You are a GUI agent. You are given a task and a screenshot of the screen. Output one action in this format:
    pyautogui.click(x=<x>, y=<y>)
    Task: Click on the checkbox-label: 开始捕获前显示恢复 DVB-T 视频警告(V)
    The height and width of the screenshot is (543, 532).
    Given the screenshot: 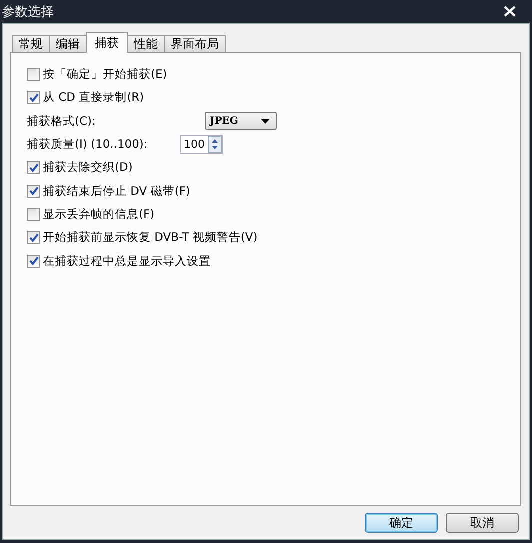 What is the action you would take?
    pyautogui.click(x=150, y=238)
    